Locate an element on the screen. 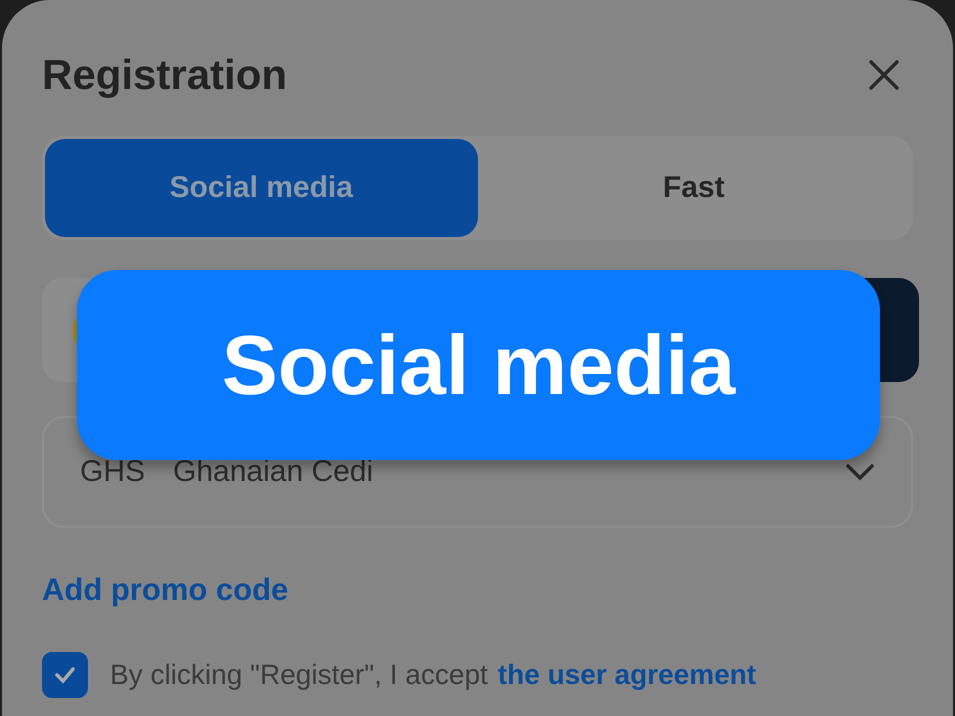 The width and height of the screenshot is (955, 716). user-agreement-link: the user agreement is located at coordinates (627, 675).